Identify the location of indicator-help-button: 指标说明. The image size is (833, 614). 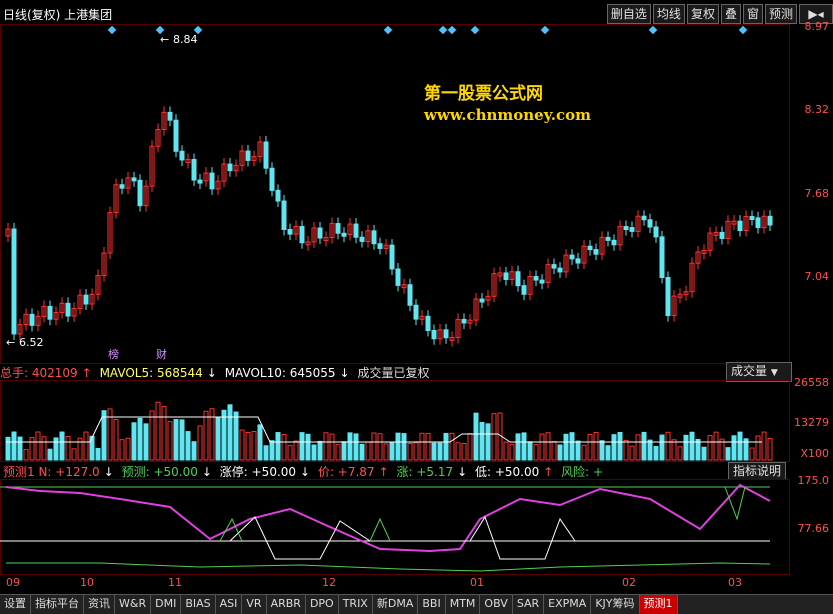
(757, 471).